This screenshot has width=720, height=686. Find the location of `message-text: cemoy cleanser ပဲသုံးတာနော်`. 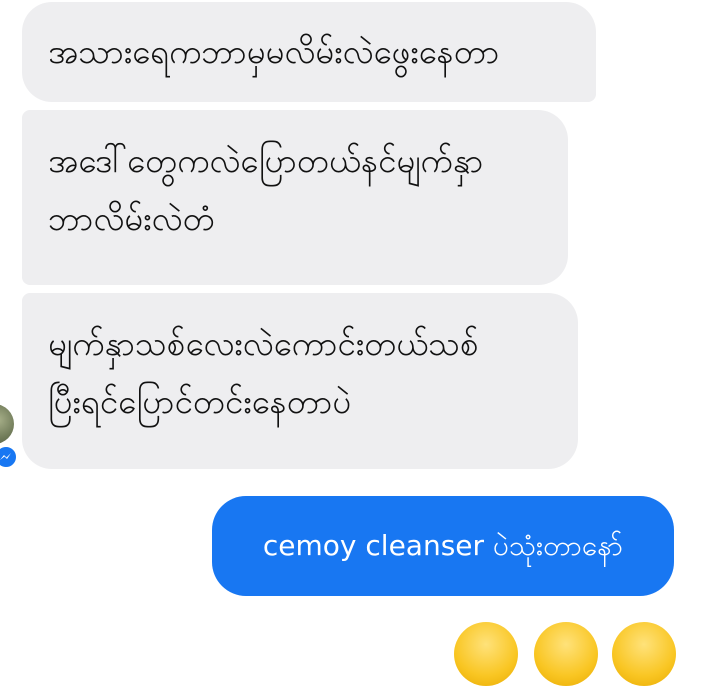

message-text: cemoy cleanser ပဲသုံးတာနော် is located at coordinates (443, 545).